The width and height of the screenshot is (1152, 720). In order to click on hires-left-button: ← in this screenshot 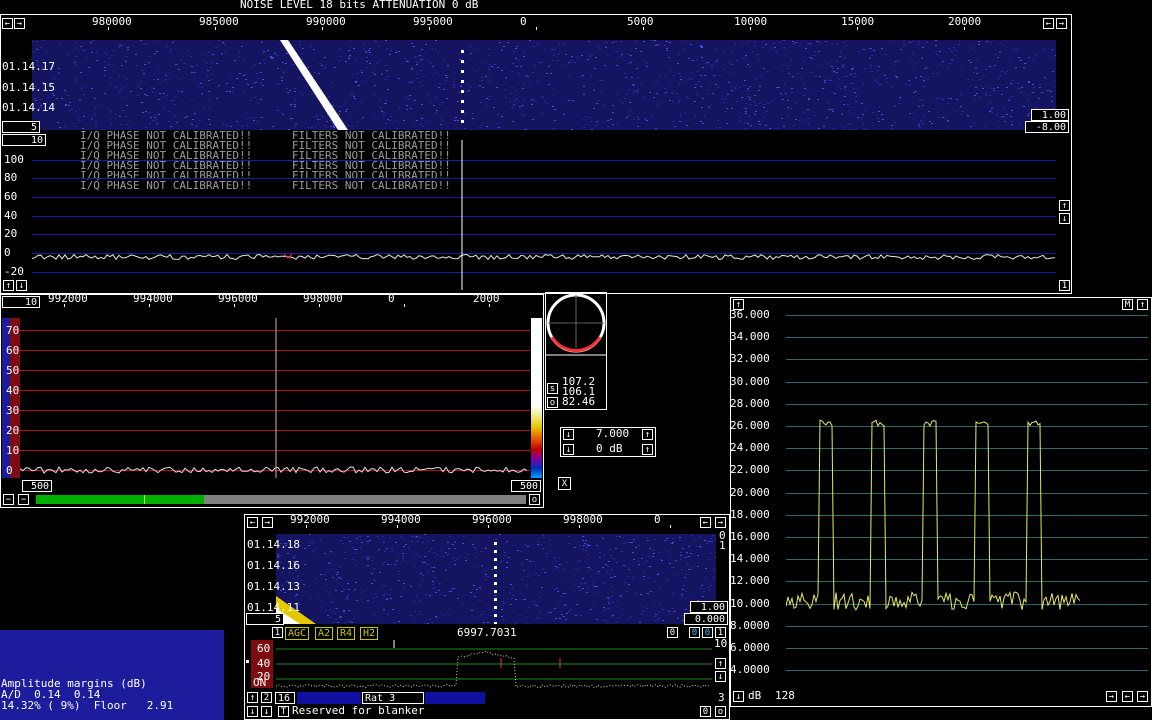, I will do `click(252, 522)`.